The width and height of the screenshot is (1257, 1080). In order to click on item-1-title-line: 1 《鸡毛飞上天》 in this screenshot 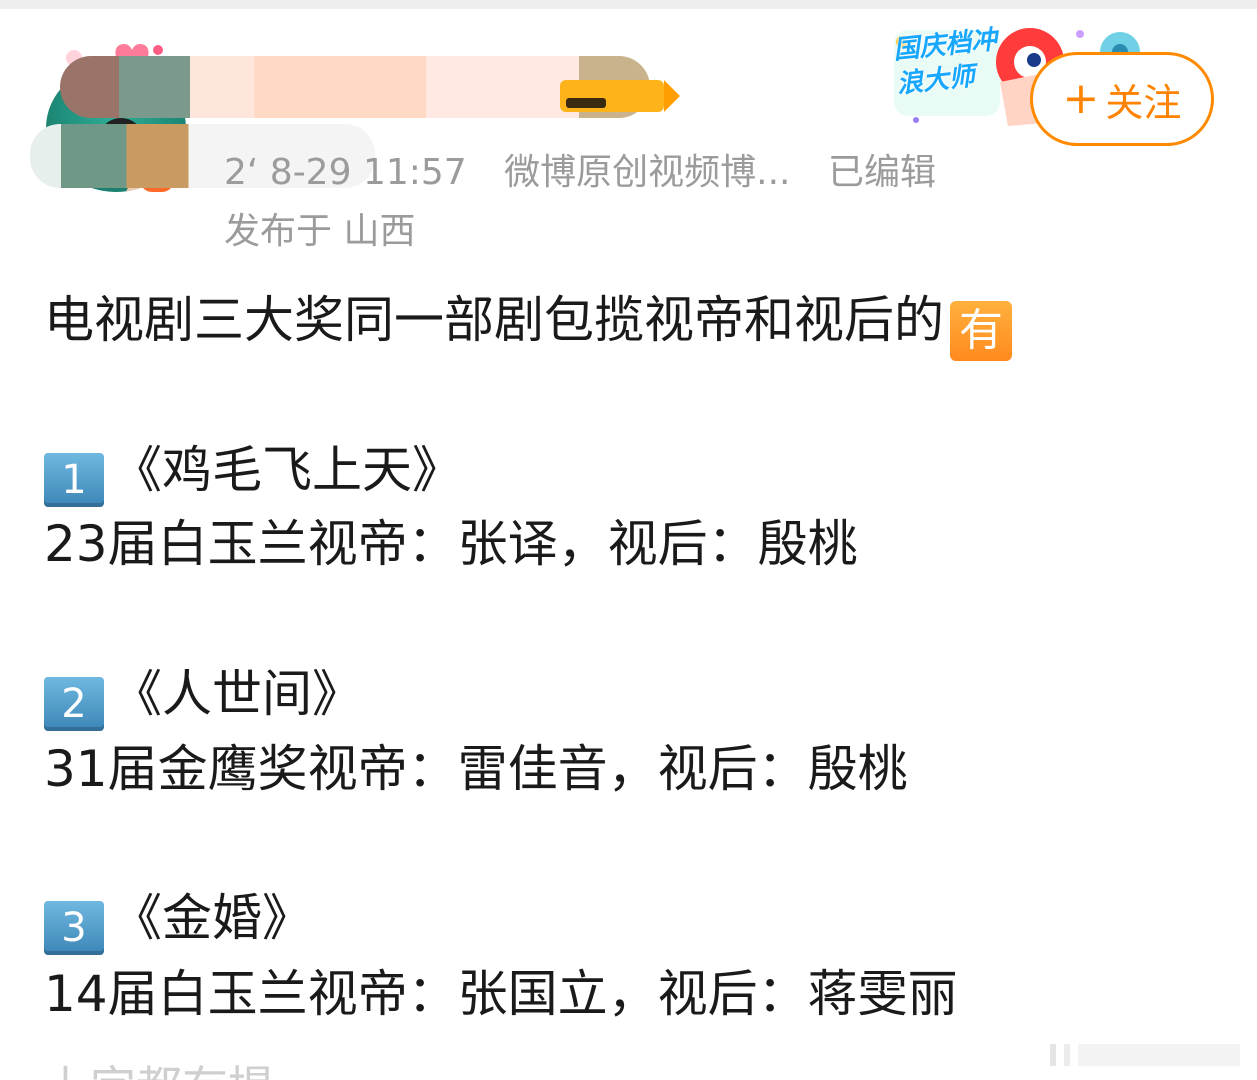, I will do `click(253, 473)`.